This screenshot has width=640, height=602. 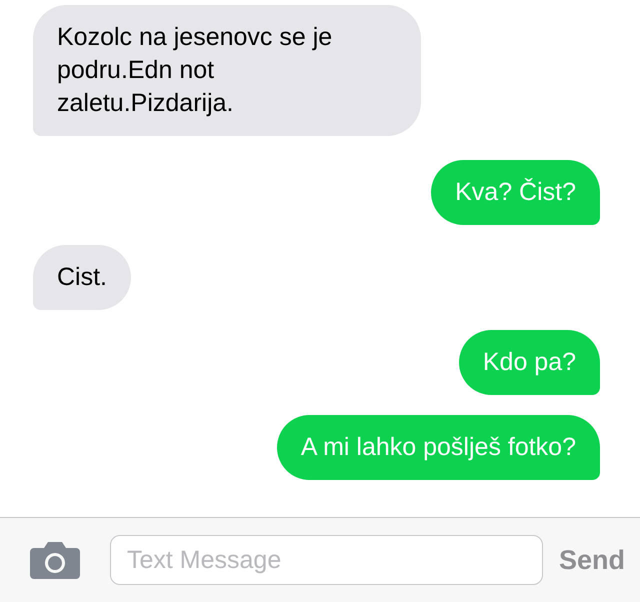 What do you see at coordinates (55, 560) in the screenshot?
I see `camera-icon` at bounding box center [55, 560].